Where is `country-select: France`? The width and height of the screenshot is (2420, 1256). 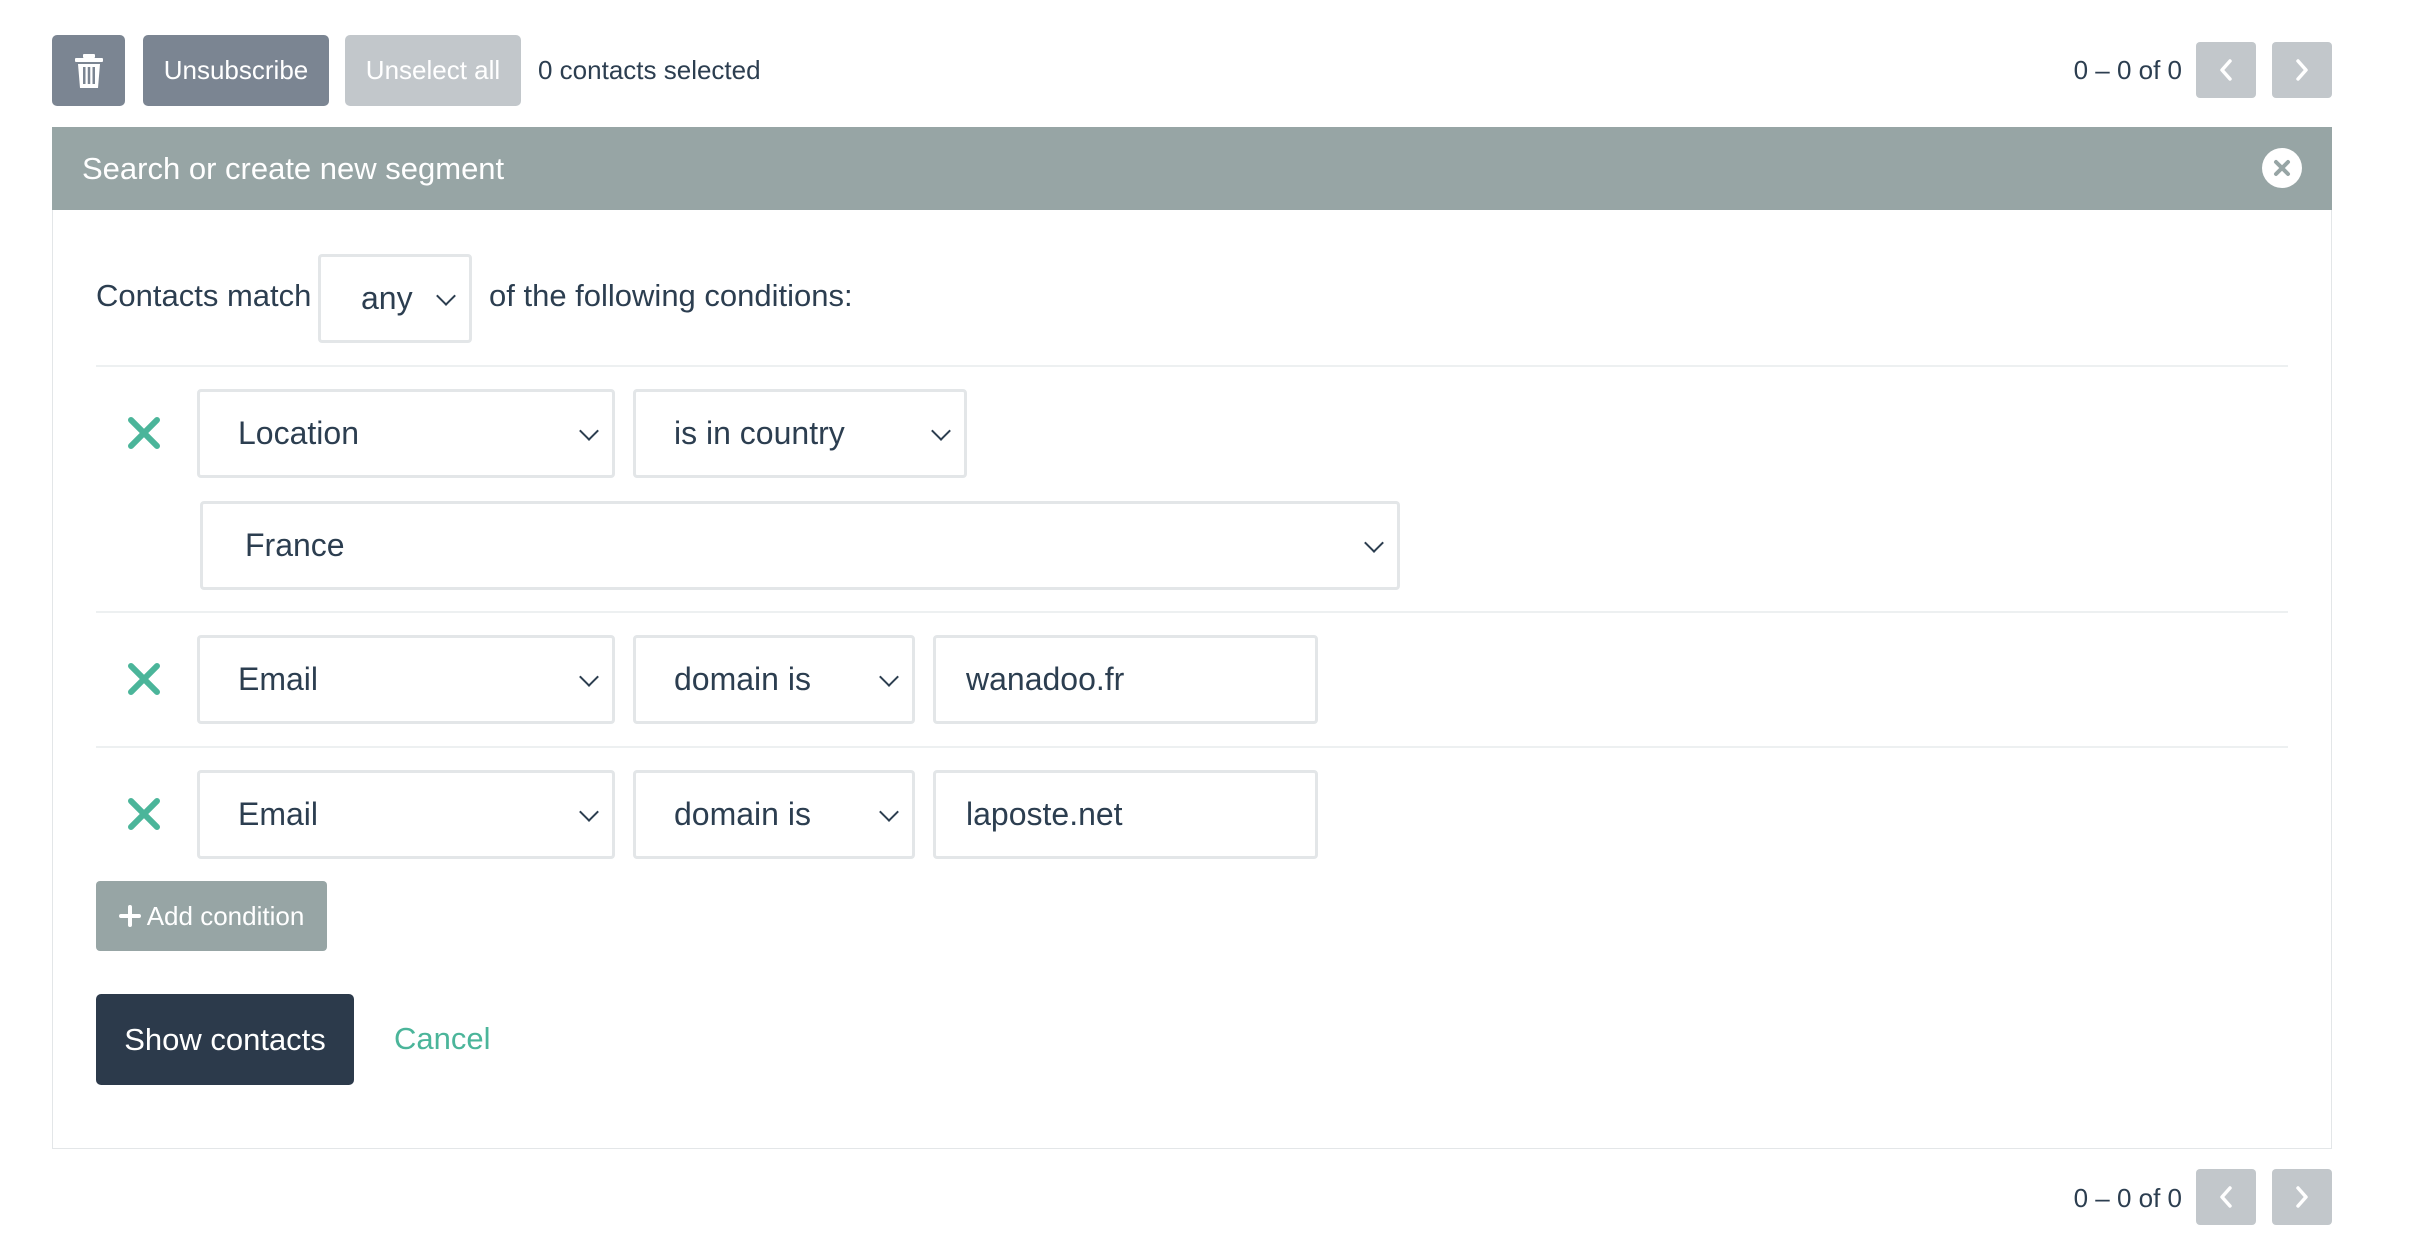 country-select: France is located at coordinates (800, 545).